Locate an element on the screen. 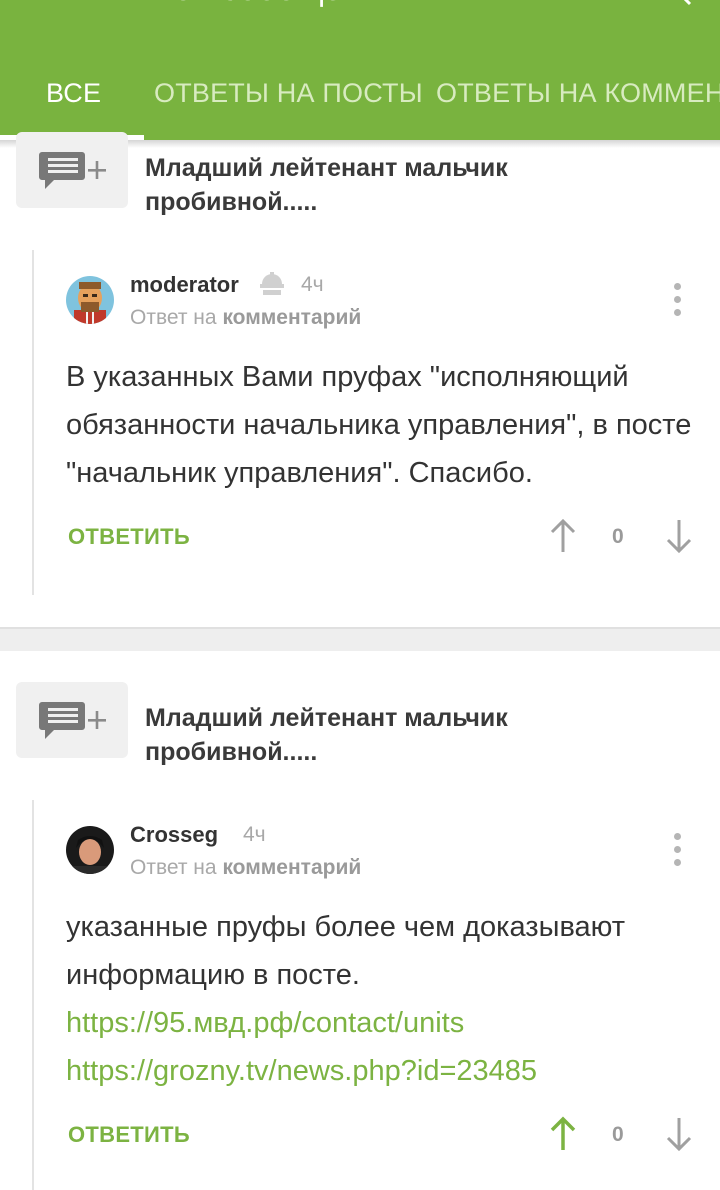  search-icon is located at coordinates (677, 3).